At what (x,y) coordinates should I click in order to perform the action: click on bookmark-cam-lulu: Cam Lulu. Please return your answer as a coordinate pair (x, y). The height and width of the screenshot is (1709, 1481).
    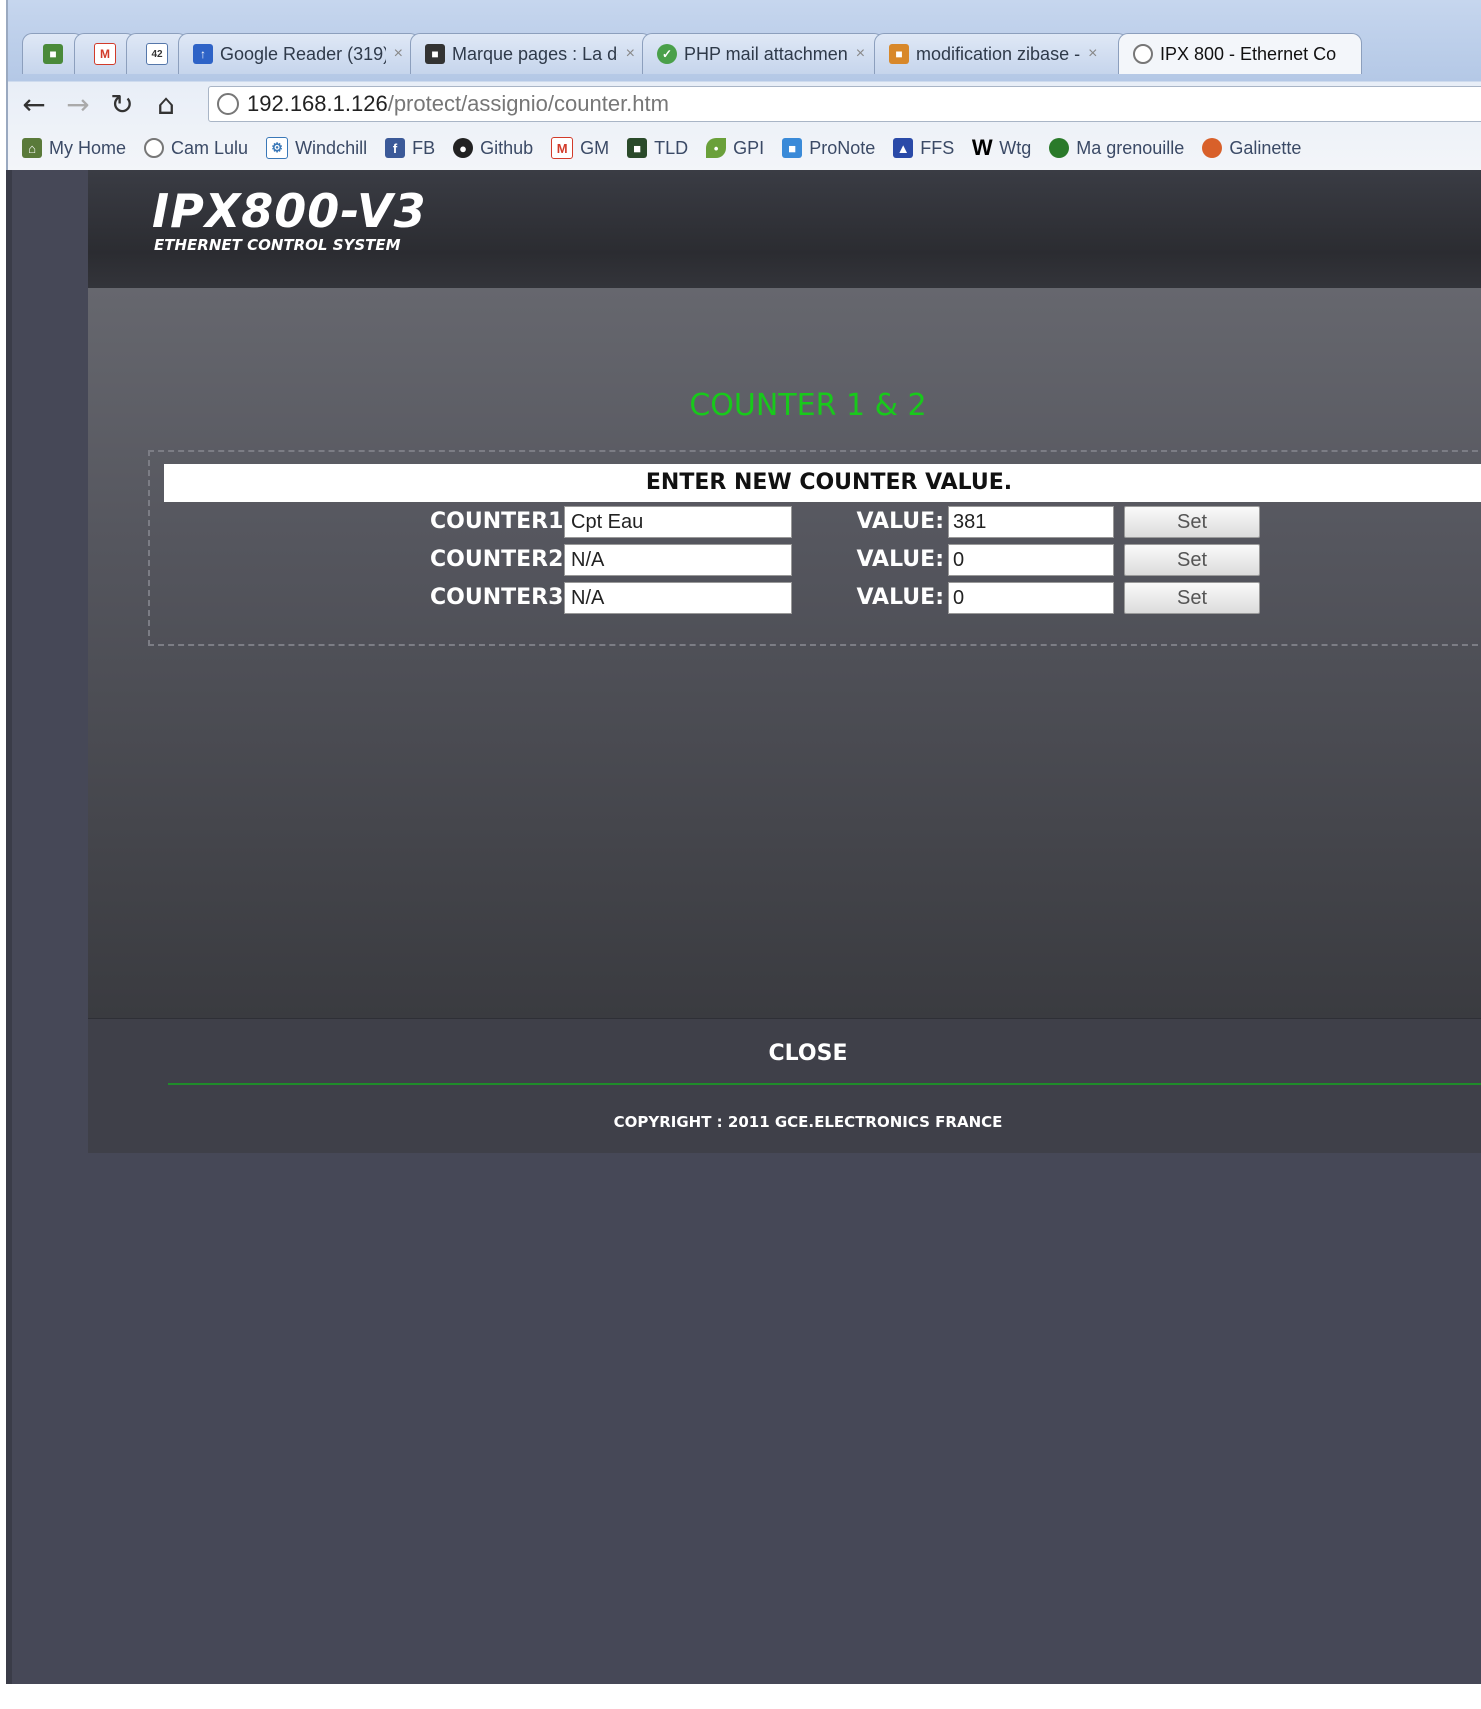
    Looking at the image, I should click on (196, 148).